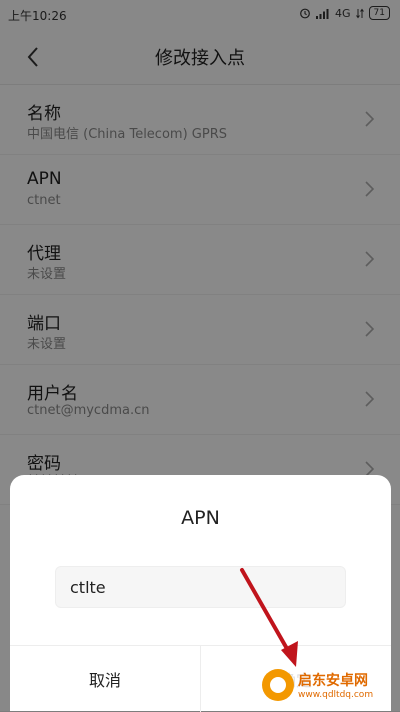 The image size is (400, 712). Describe the element at coordinates (200, 518) in the screenshot. I see `dialog-title: APN` at that location.